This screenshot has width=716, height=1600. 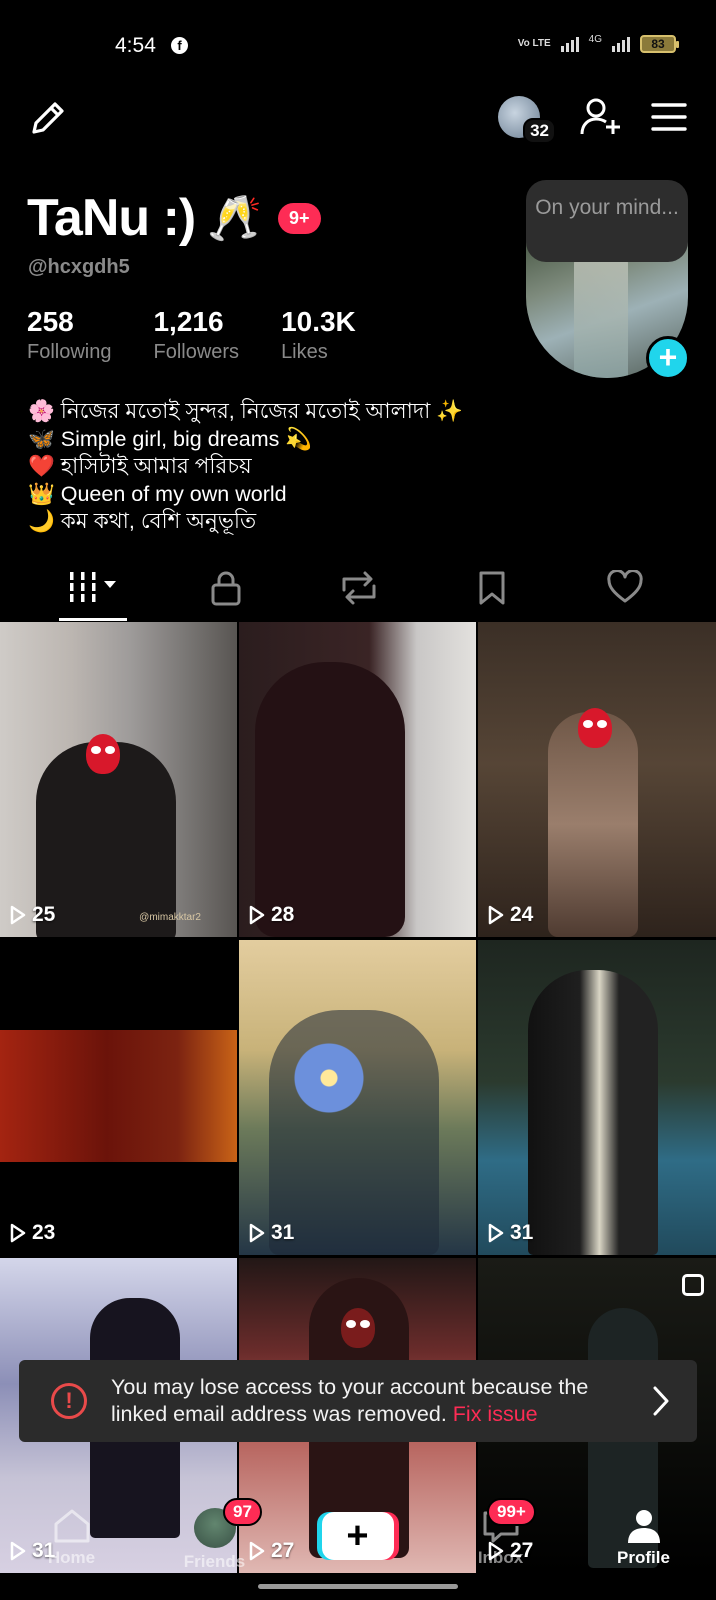 What do you see at coordinates (196, 352) in the screenshot?
I see `stat-label: Followers` at bounding box center [196, 352].